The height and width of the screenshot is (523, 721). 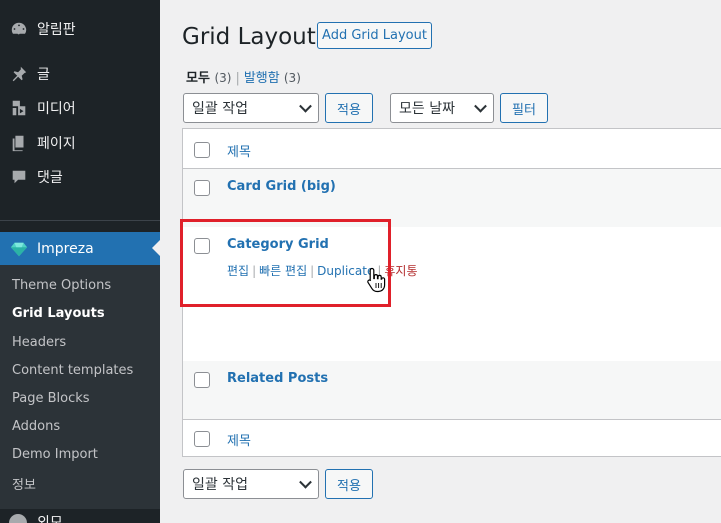 What do you see at coordinates (80, 143) in the screenshot?
I see `sidebar-item-pages: 페이지` at bounding box center [80, 143].